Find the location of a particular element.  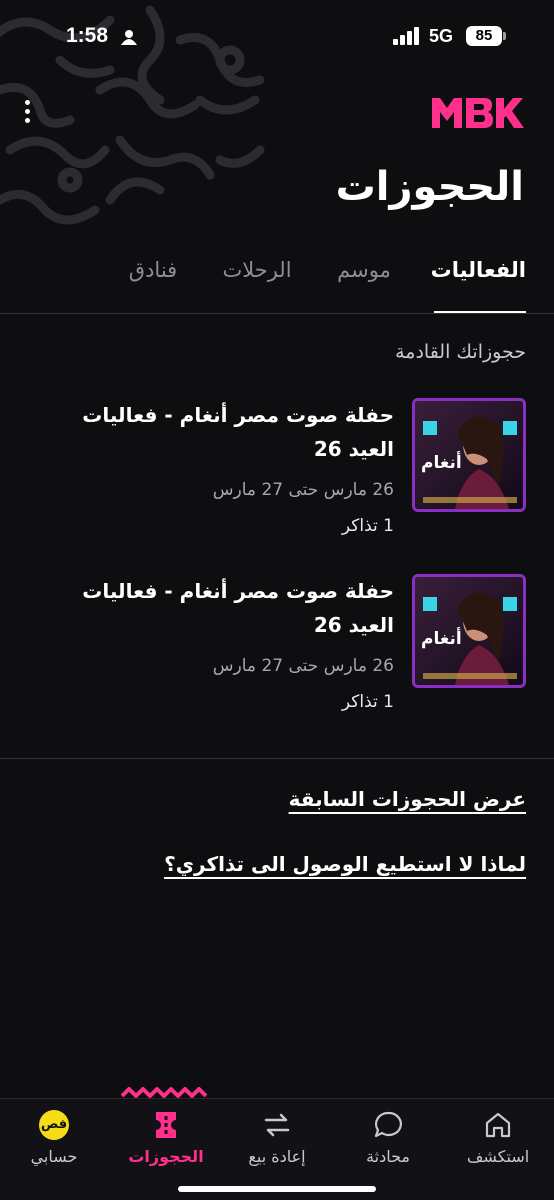

page-title: الحجوزات is located at coordinates (429, 187).